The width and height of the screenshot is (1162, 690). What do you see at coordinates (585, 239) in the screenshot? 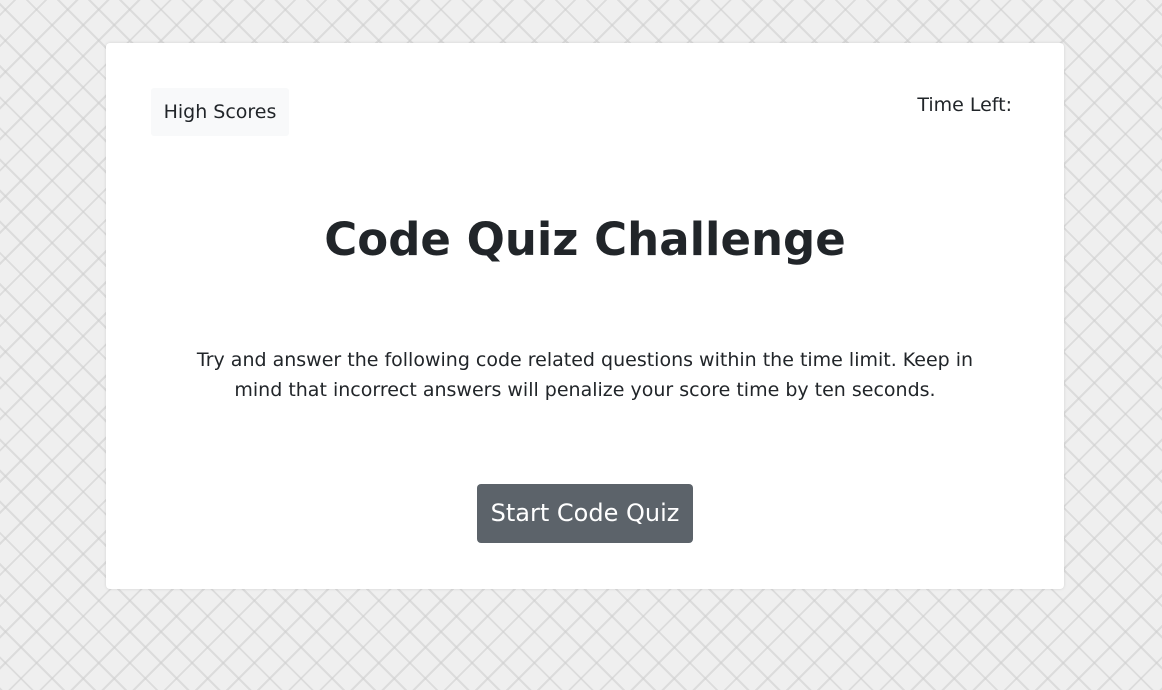
I see `page-title: Code Quiz Challenge` at bounding box center [585, 239].